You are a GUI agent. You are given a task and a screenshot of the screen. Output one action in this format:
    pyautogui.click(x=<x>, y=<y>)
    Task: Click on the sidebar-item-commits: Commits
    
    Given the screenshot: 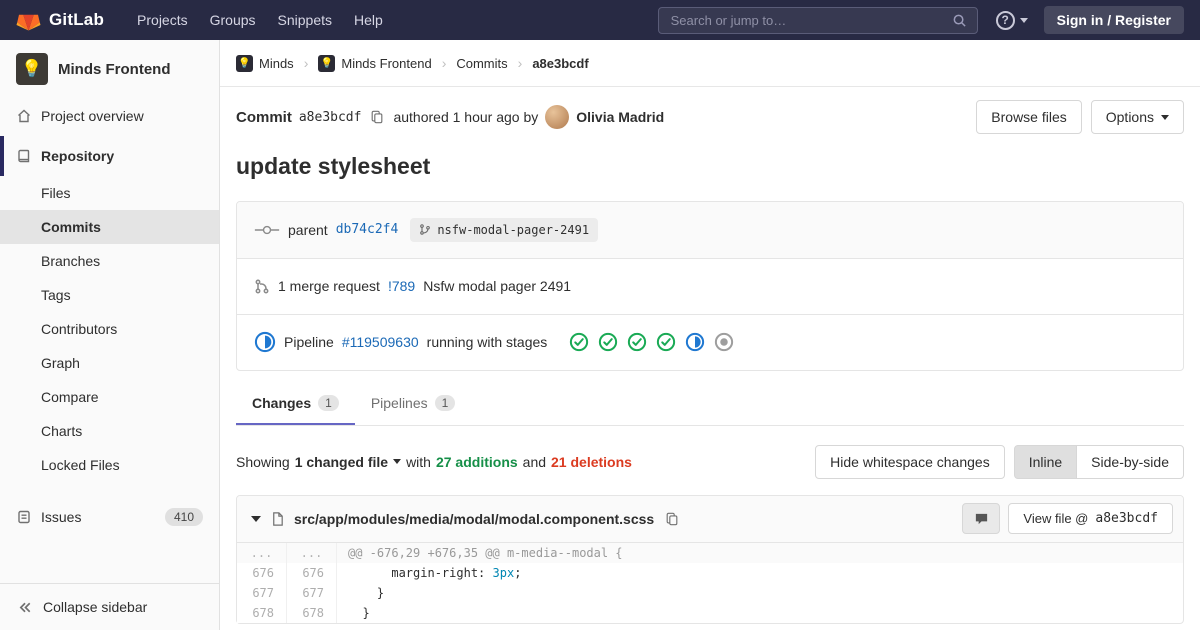 What is the action you would take?
    pyautogui.click(x=109, y=227)
    